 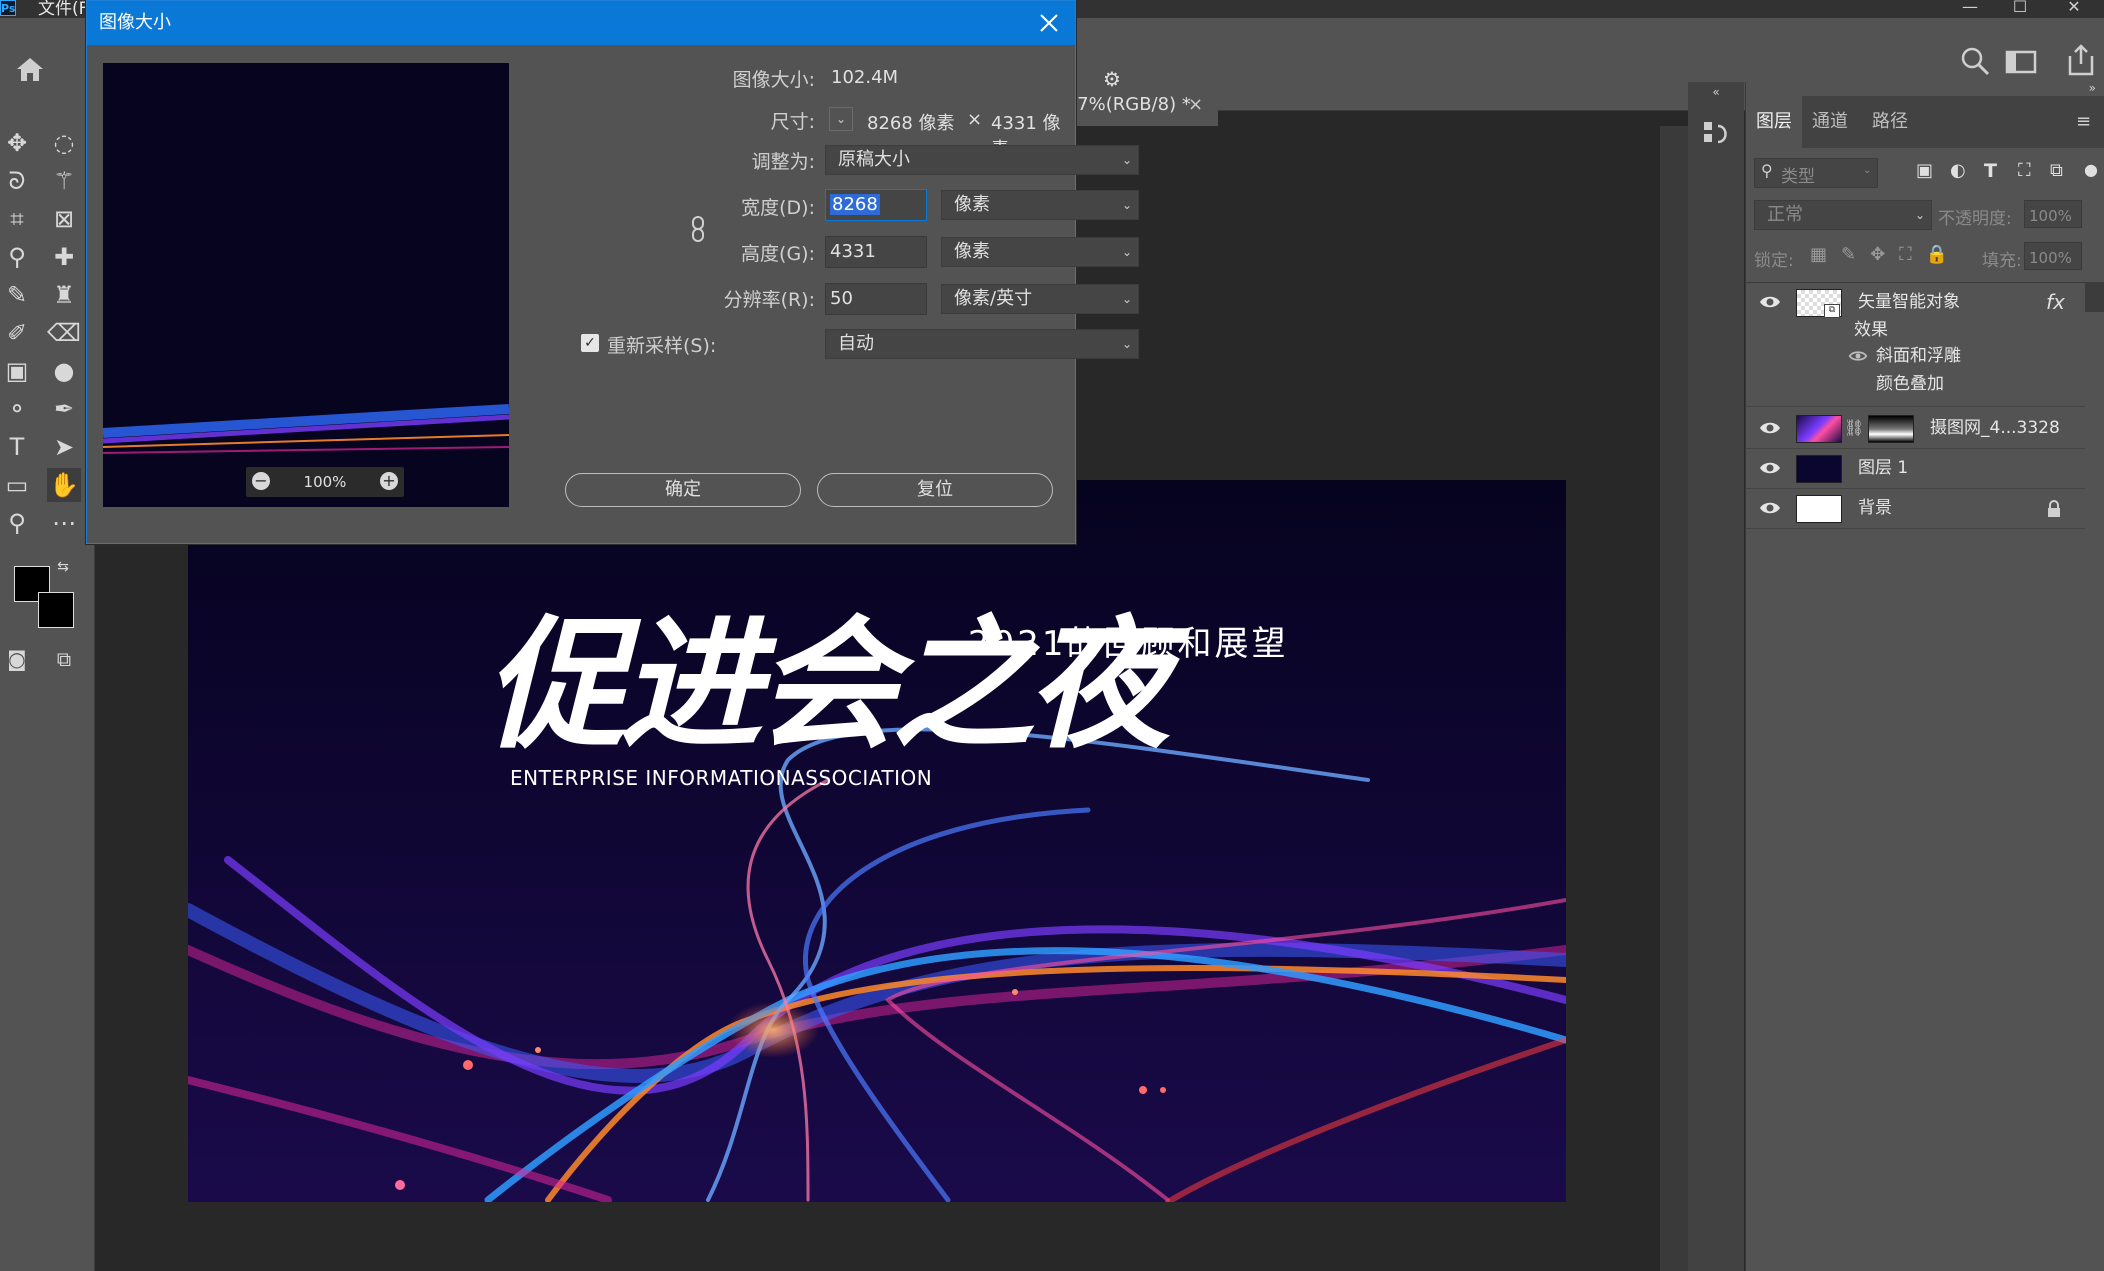 What do you see at coordinates (876, 299) in the screenshot?
I see `resolution-input: 50` at bounding box center [876, 299].